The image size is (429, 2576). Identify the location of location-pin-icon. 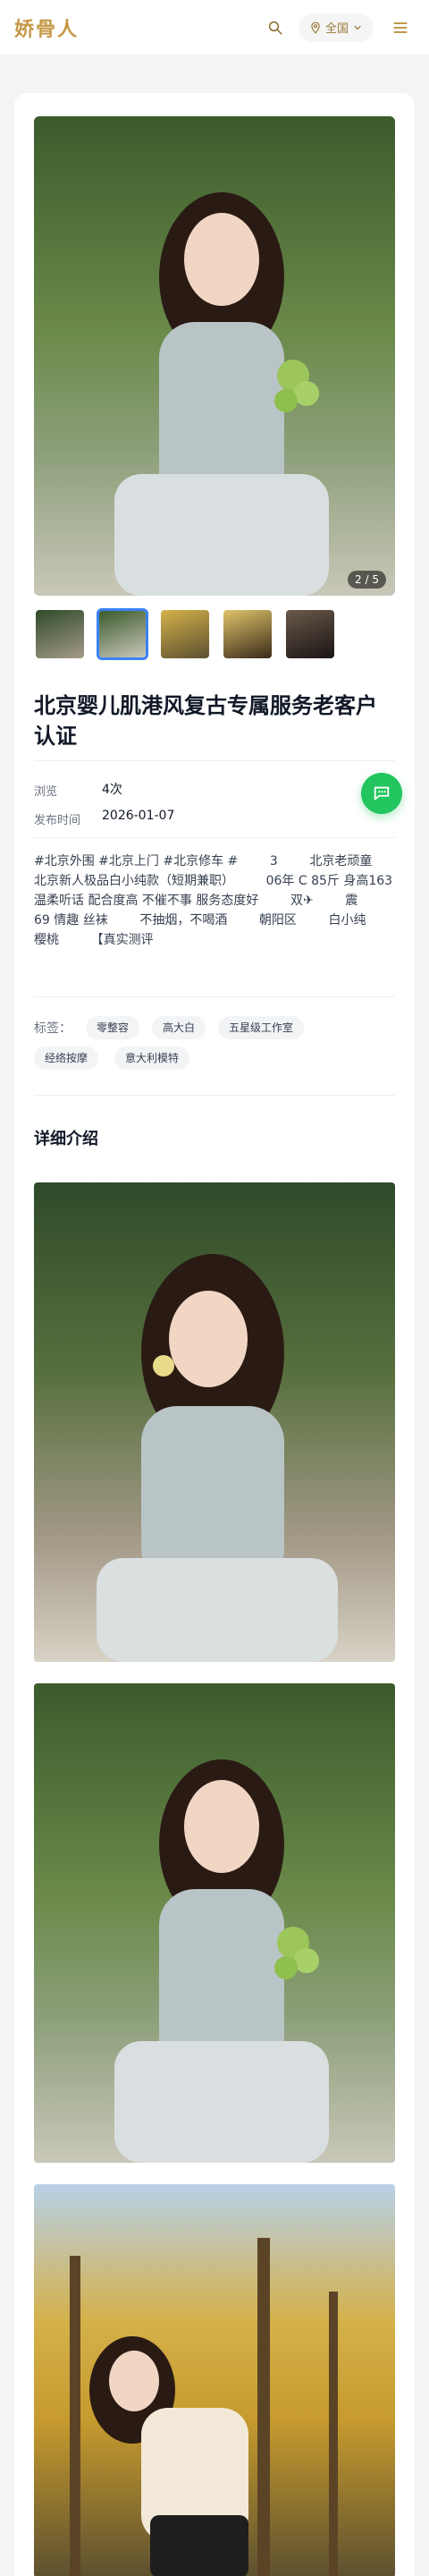
(315, 27).